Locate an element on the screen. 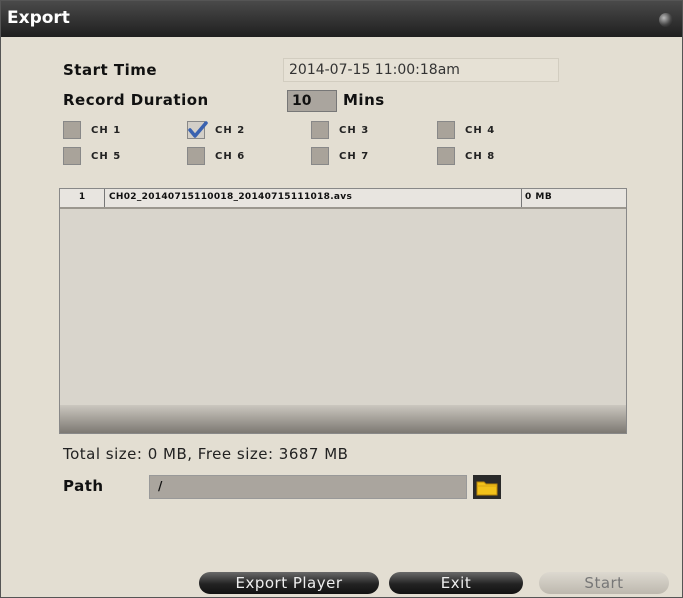 The image size is (683, 598). export-player-button: Export Player is located at coordinates (289, 583).